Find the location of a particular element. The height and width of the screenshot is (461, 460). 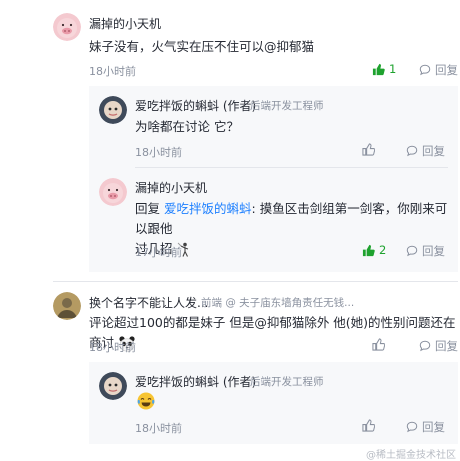

tears-of-joy-emoji-icon is located at coordinates (146, 401).